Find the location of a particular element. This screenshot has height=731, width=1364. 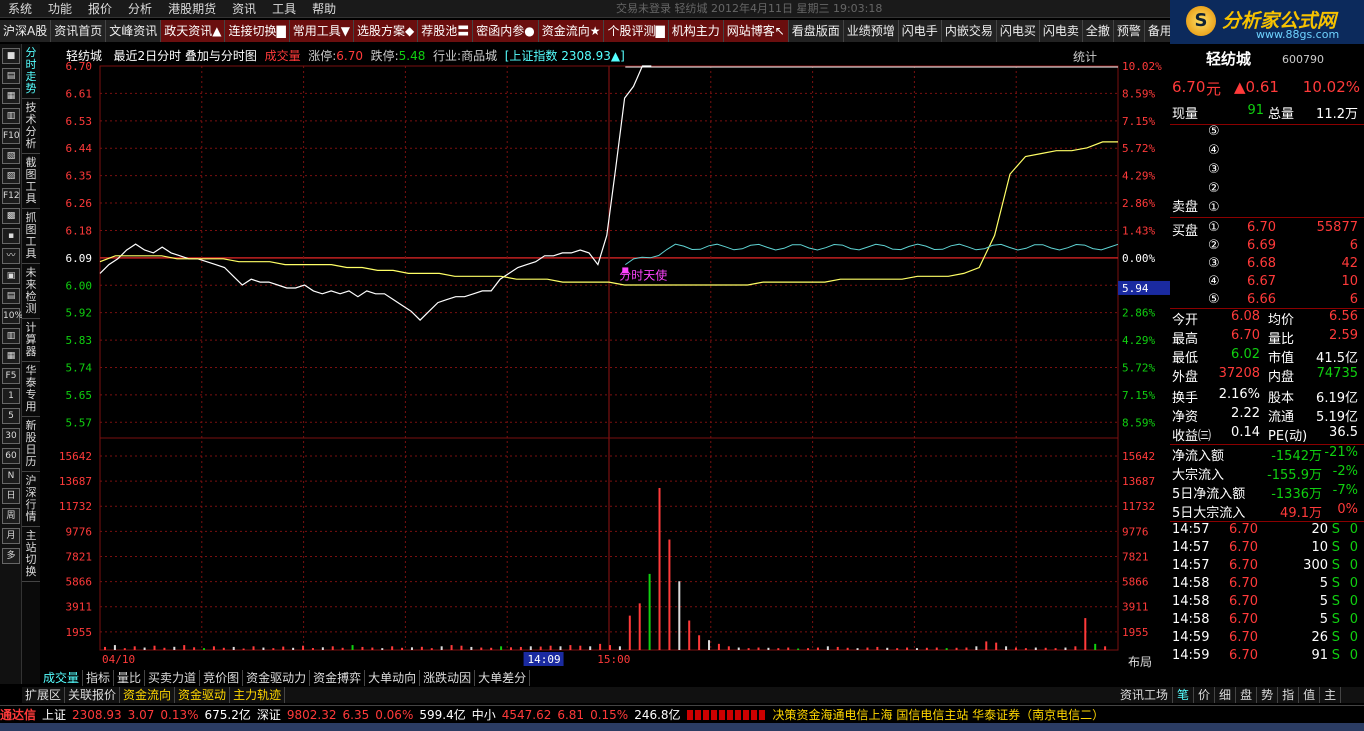

extension-tab-3: 资金驱动 is located at coordinates (203, 695).